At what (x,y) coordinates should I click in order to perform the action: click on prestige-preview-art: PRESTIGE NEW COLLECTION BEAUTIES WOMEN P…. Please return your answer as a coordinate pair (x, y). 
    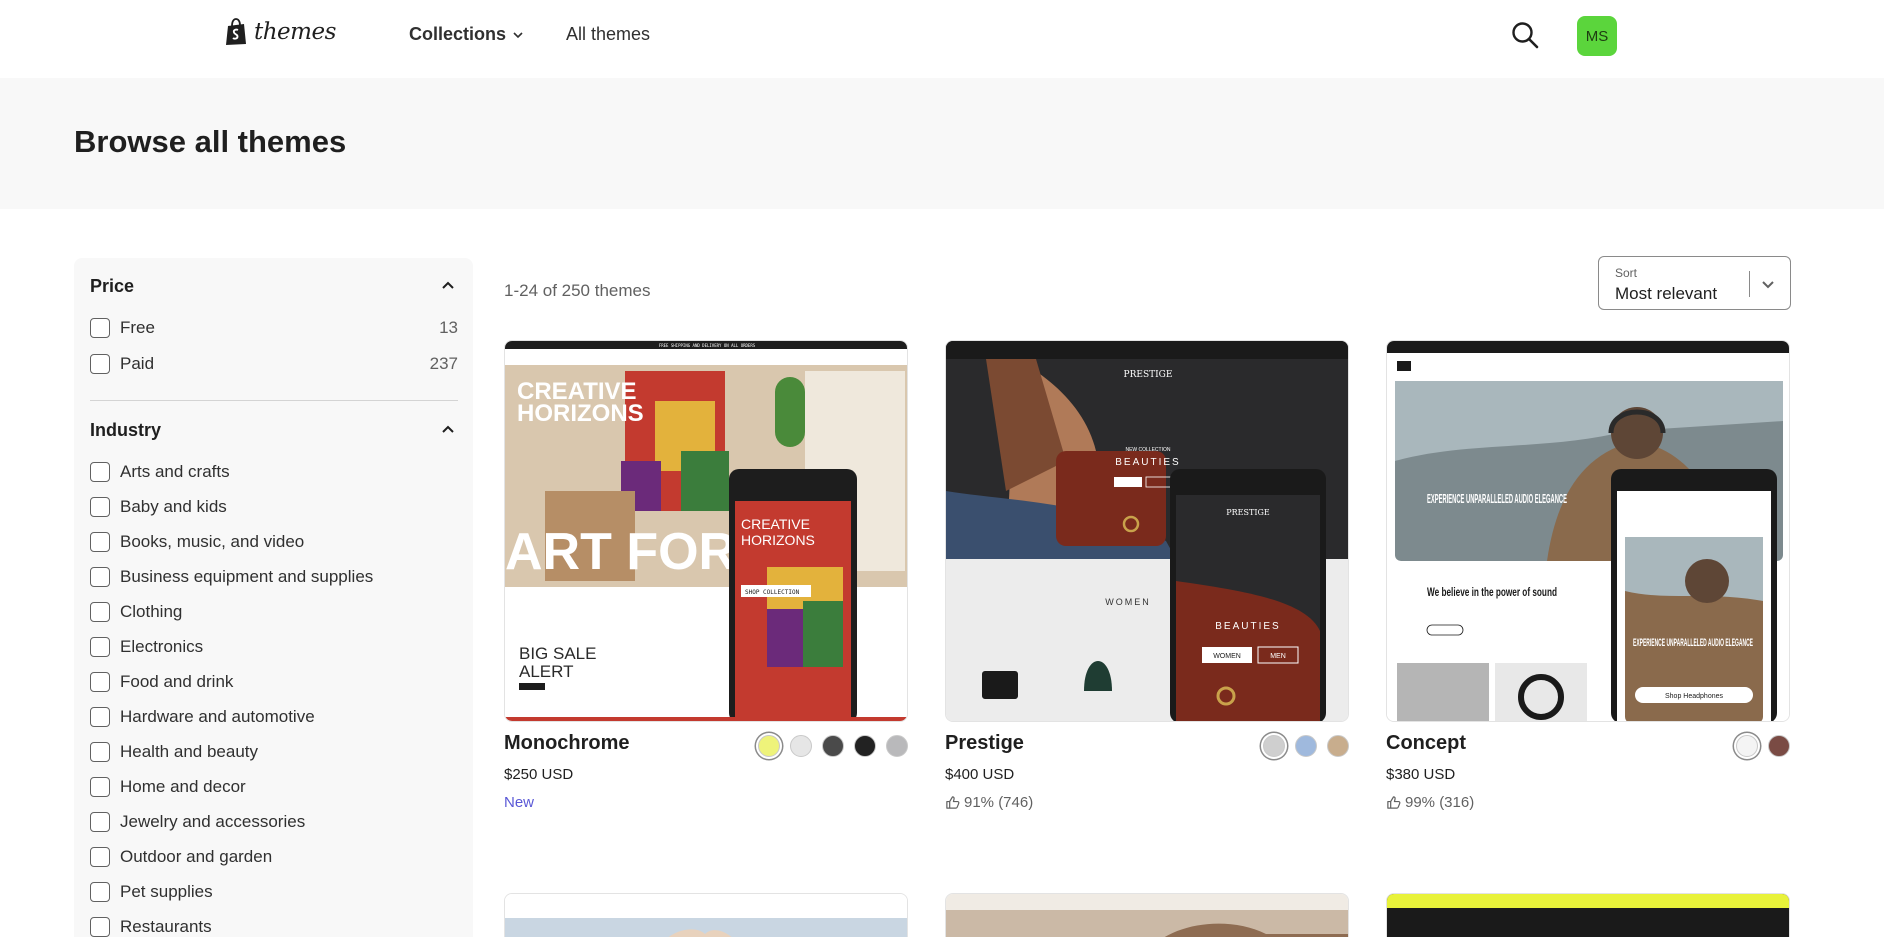
    Looking at the image, I should click on (1147, 531).